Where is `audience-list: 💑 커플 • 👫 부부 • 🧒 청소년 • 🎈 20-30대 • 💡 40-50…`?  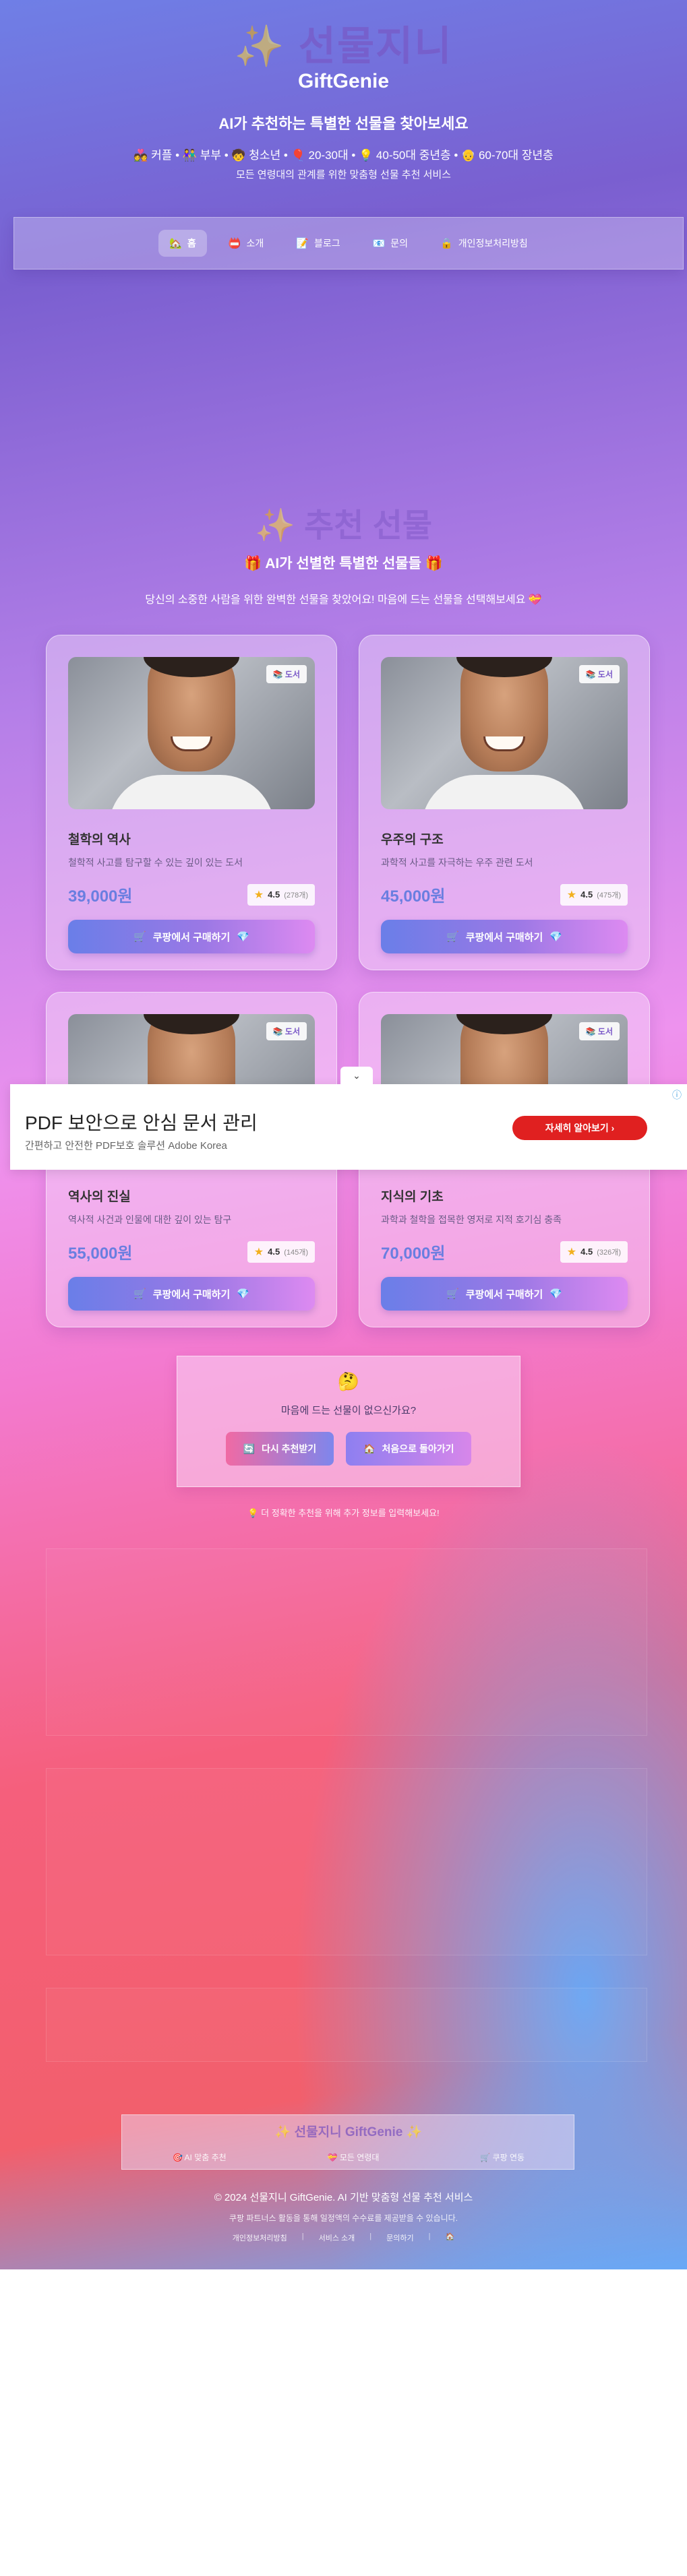 audience-list: 💑 커플 • 👫 부부 • 🧒 청소년 • 🎈 20-30대 • 💡 40-50… is located at coordinates (344, 155).